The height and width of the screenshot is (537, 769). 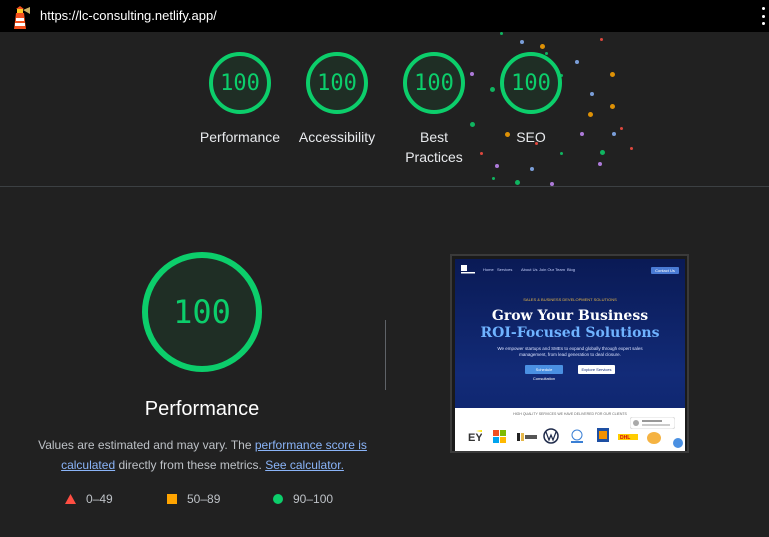 I want to click on performance-title: Performance, so click(x=202, y=409).